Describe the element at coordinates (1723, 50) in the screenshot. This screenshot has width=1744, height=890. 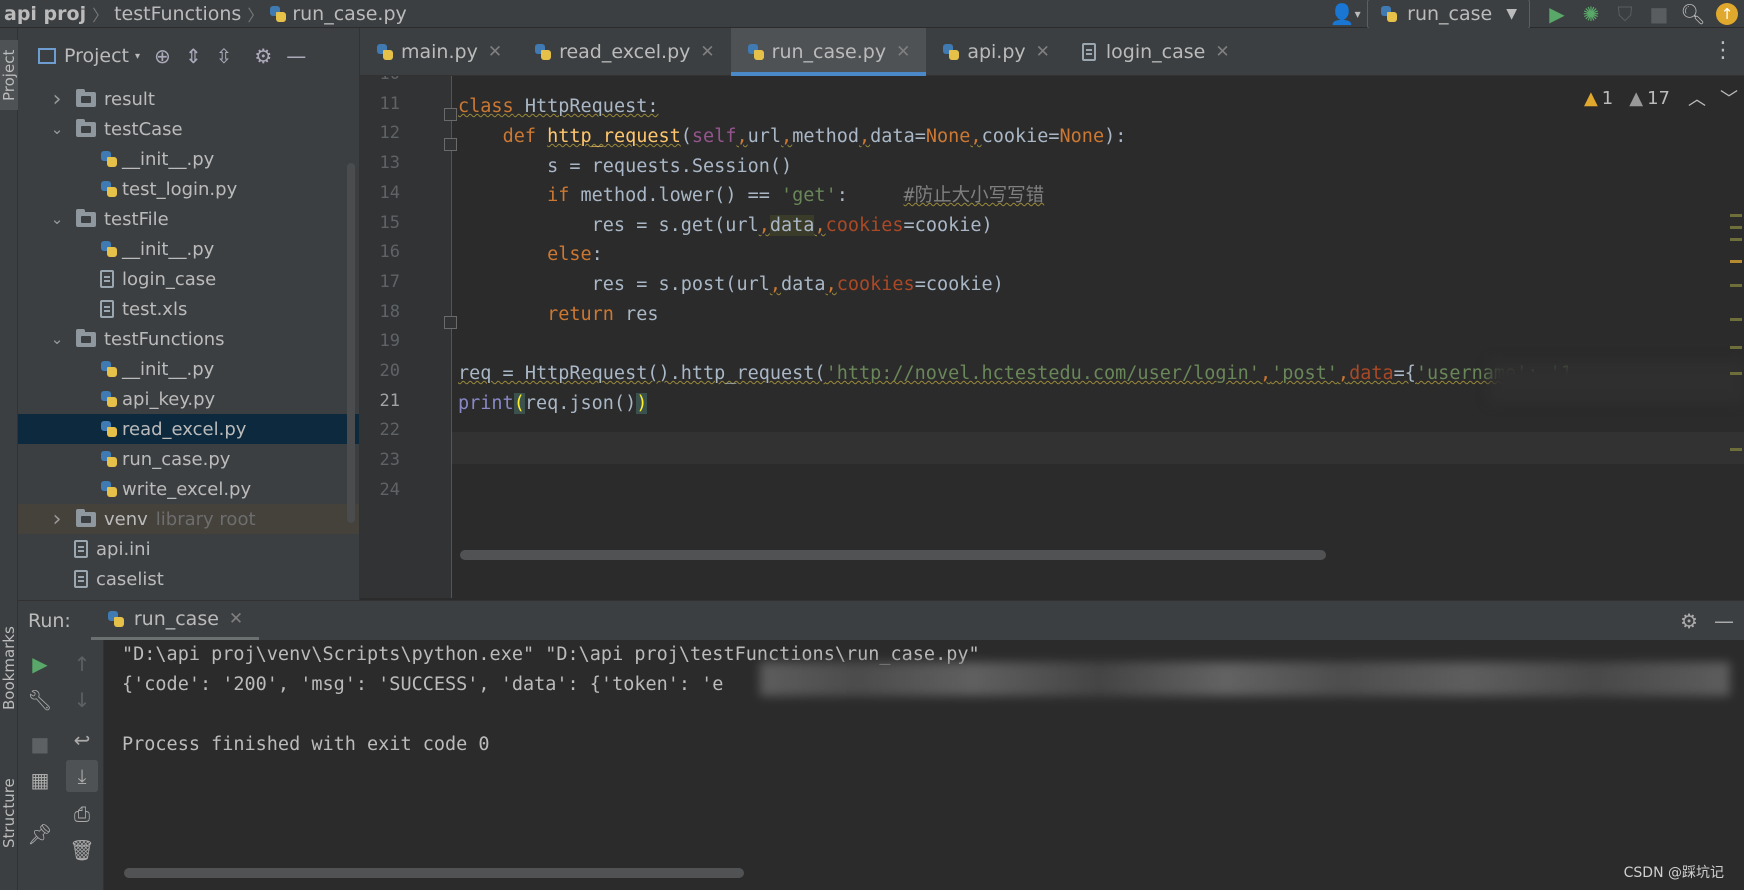
I see `more-tabs-icon: ⋮` at that location.